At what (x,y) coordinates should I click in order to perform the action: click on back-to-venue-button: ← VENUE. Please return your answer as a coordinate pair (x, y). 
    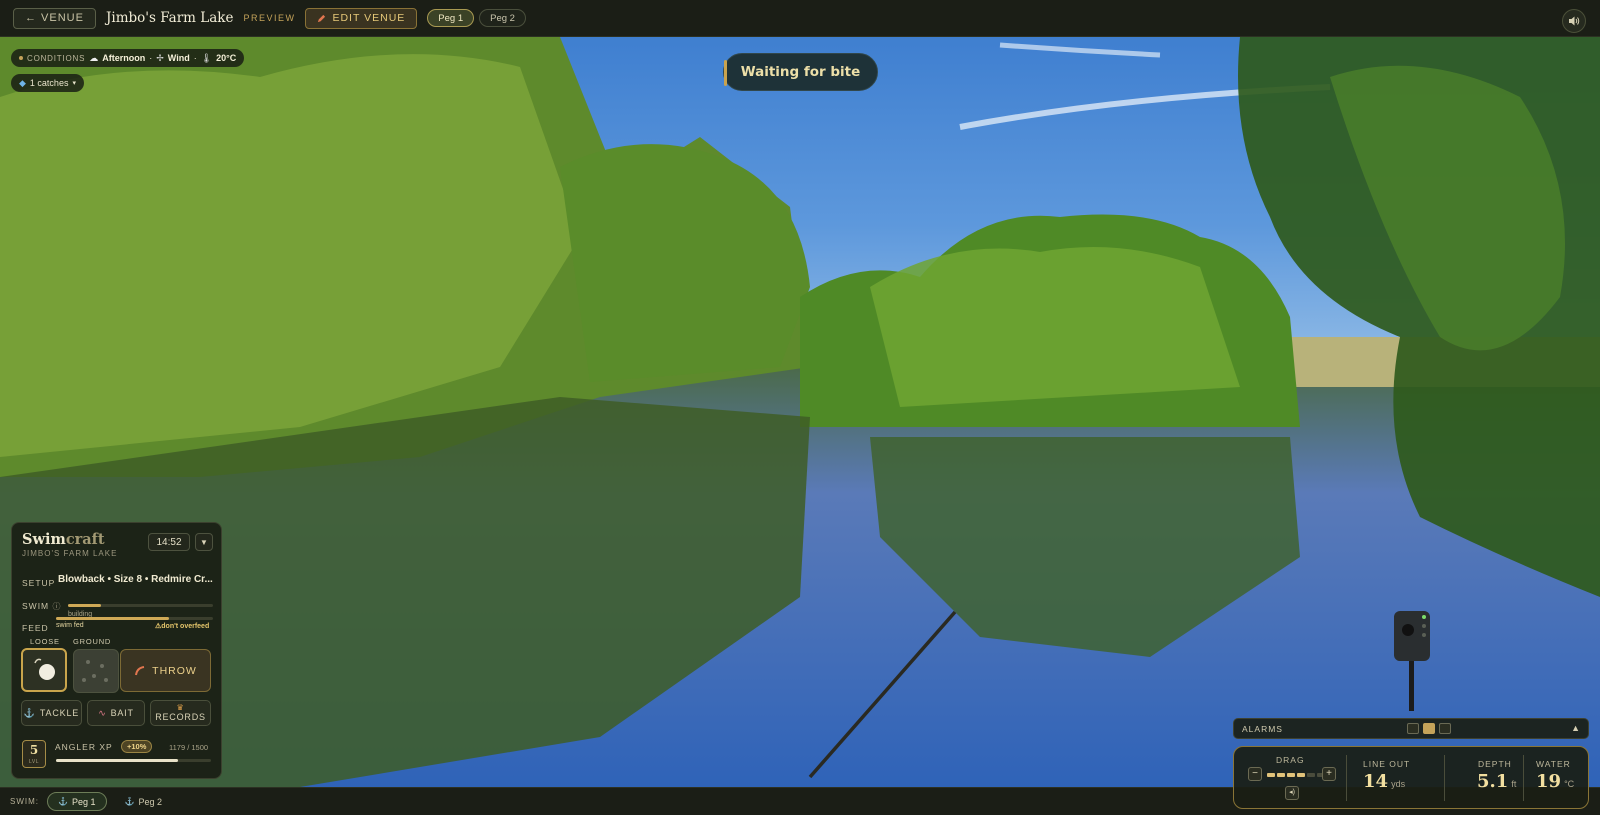
    Looking at the image, I should click on (54, 18).